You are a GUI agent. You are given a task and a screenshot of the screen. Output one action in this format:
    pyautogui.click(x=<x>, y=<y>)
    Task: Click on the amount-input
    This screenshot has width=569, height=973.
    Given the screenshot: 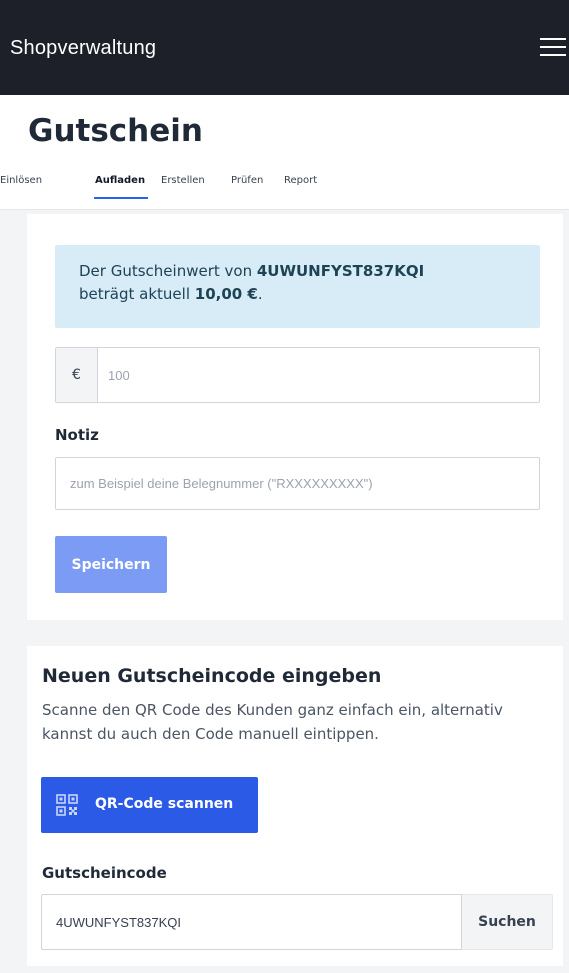 What is the action you would take?
    pyautogui.click(x=318, y=375)
    